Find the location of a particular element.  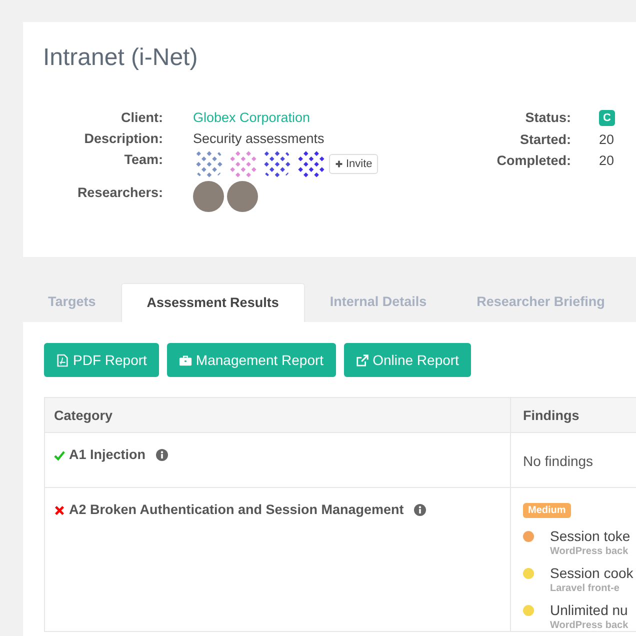

status-label: Status: is located at coordinates (547, 117).